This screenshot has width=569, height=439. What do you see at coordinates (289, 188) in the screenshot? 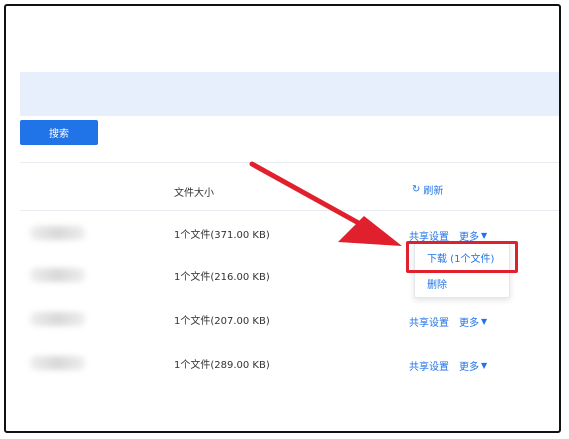
I see `table-header: 文件大小 ↻ 刷新` at bounding box center [289, 188].